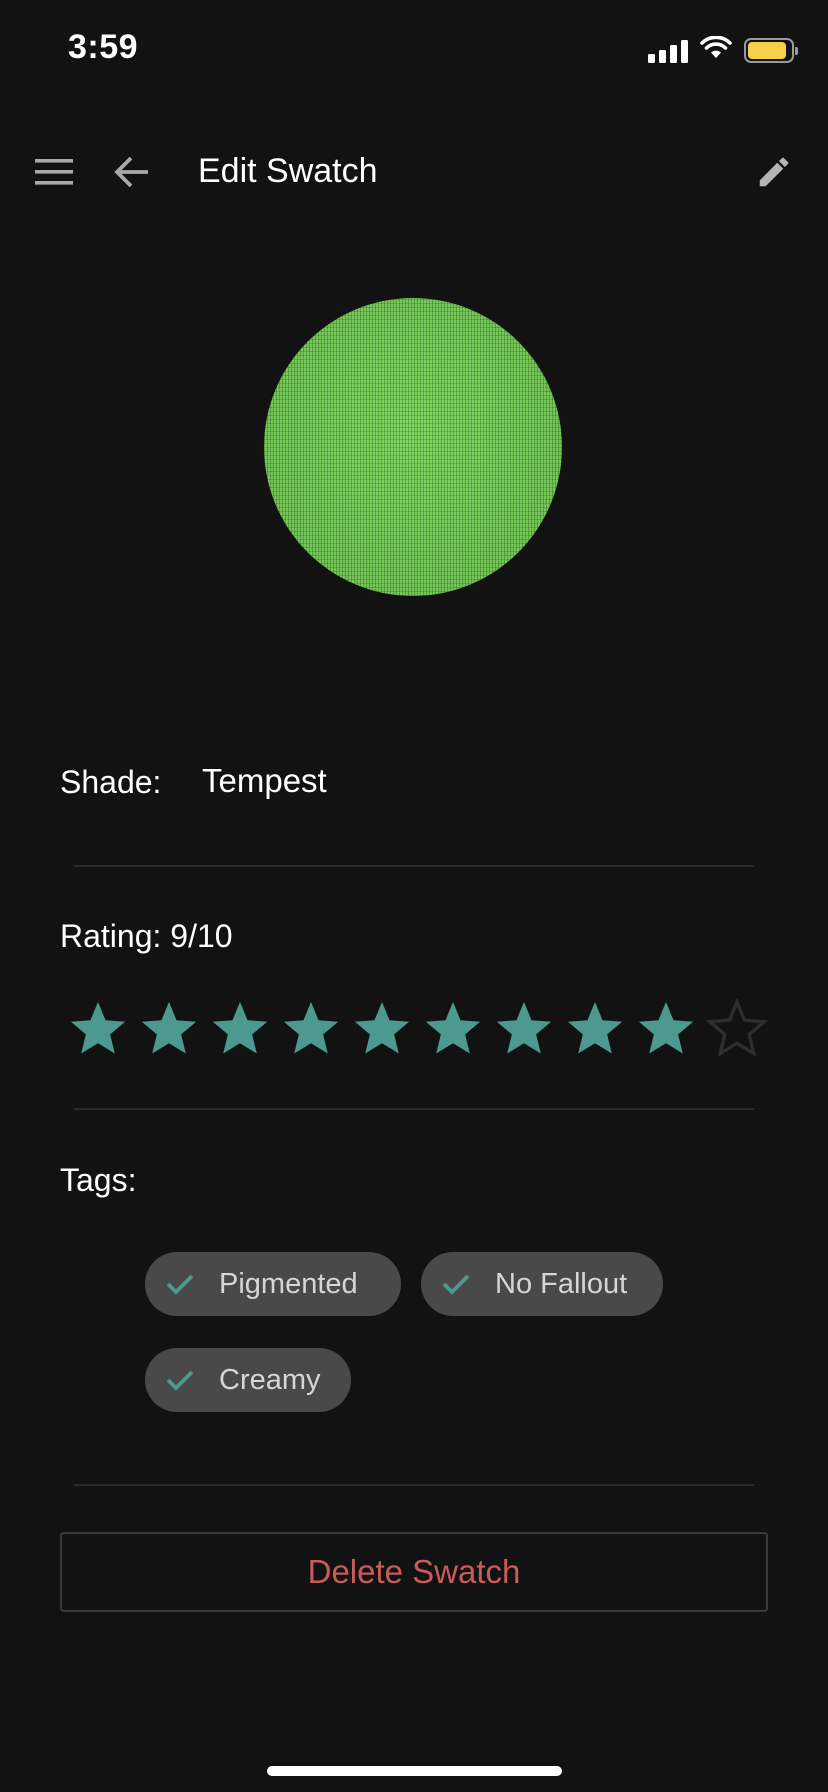 Image resolution: width=828 pixels, height=1792 pixels. What do you see at coordinates (561, 1283) in the screenshot?
I see `tag-chip-label: No Fallout` at bounding box center [561, 1283].